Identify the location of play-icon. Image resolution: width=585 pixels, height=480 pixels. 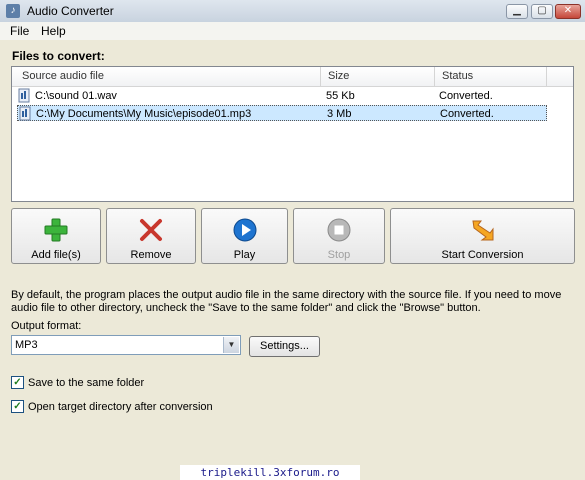
(244, 230).